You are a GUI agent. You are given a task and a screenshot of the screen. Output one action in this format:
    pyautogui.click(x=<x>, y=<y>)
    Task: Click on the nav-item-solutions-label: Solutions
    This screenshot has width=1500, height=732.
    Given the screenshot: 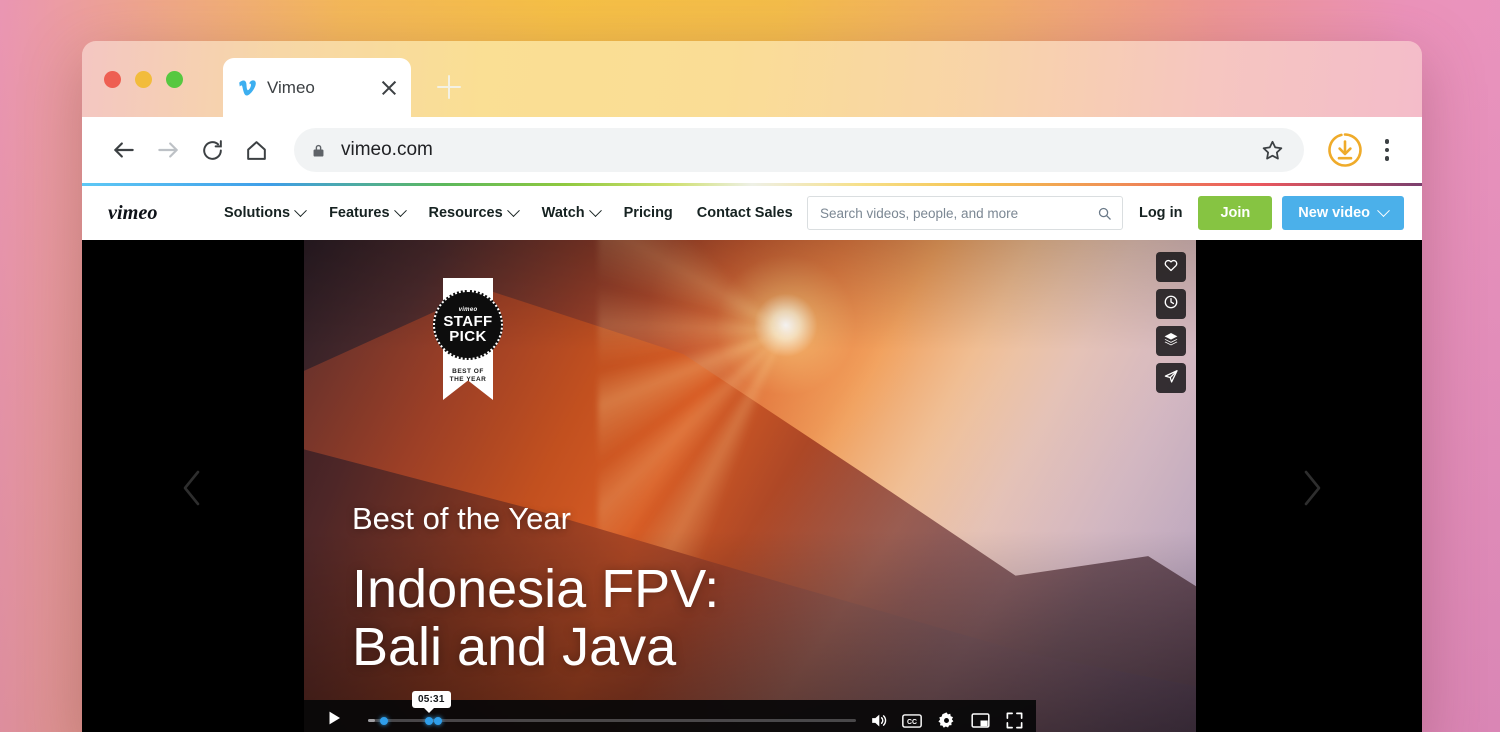 What is the action you would take?
    pyautogui.click(x=257, y=213)
    